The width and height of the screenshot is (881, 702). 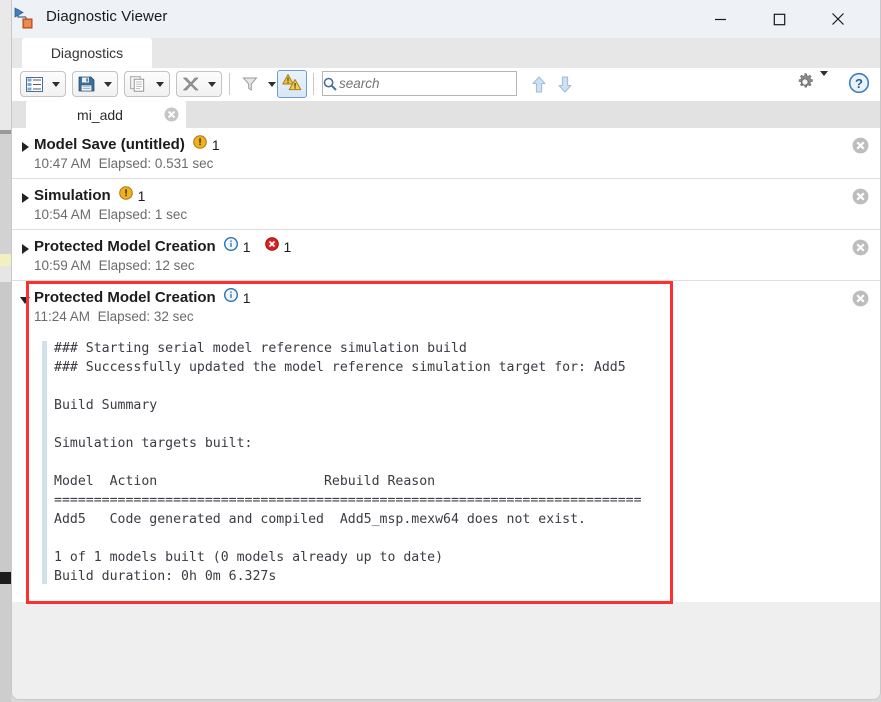 I want to click on document-tab-mi_add: mi_add, so click(x=106, y=114).